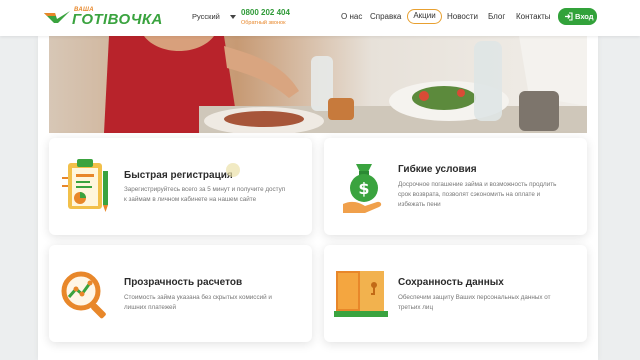 The height and width of the screenshot is (360, 640). I want to click on logo: ВАША ГОТІВОЧКА, so click(105, 18).